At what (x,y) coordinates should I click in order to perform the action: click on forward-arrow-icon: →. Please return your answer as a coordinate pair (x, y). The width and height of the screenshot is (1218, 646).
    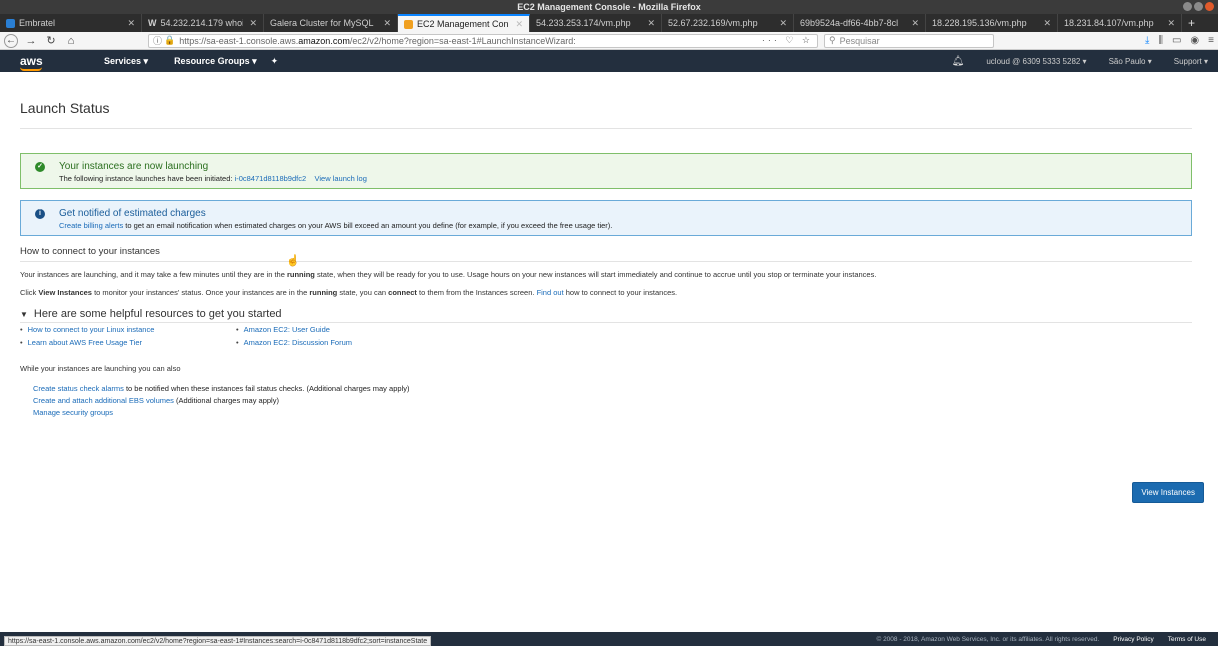
    Looking at the image, I should click on (31, 41).